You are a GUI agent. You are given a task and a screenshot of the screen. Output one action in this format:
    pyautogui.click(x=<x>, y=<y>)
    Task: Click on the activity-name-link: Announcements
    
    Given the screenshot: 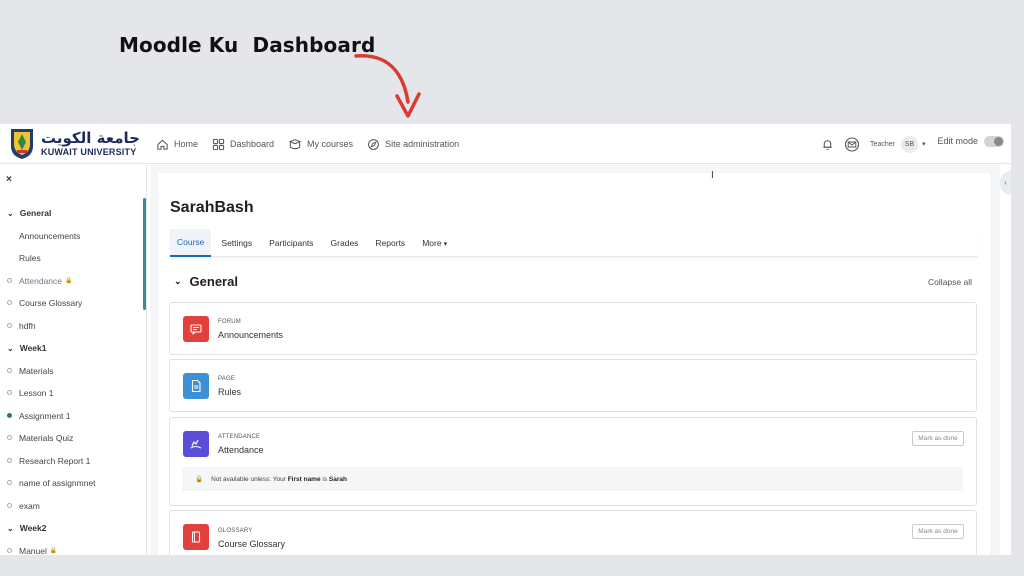 What is the action you would take?
    pyautogui.click(x=250, y=335)
    